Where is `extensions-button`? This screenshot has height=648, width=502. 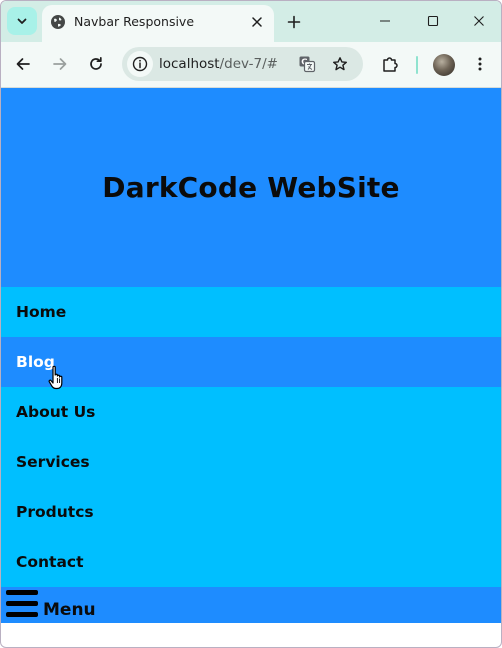 extensions-button is located at coordinates (390, 64).